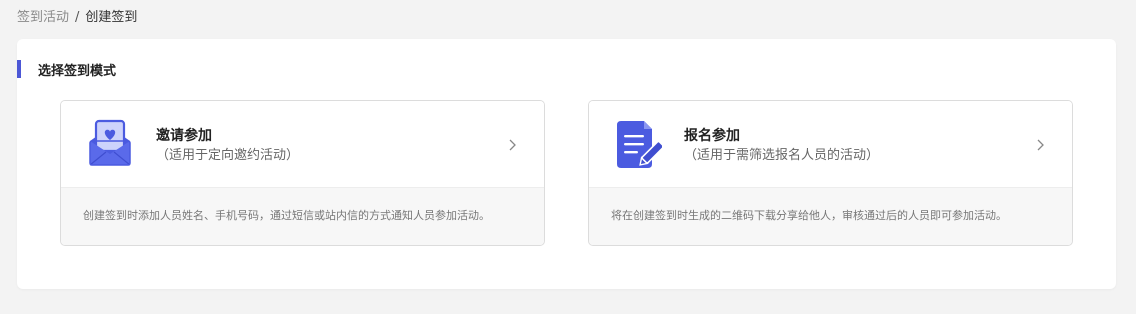 The height and width of the screenshot is (314, 1136). I want to click on registration-mode-description: 将在创建签到时生成的二维码下载分享给他人，审核通过后的人员即可参加活动。, so click(830, 216).